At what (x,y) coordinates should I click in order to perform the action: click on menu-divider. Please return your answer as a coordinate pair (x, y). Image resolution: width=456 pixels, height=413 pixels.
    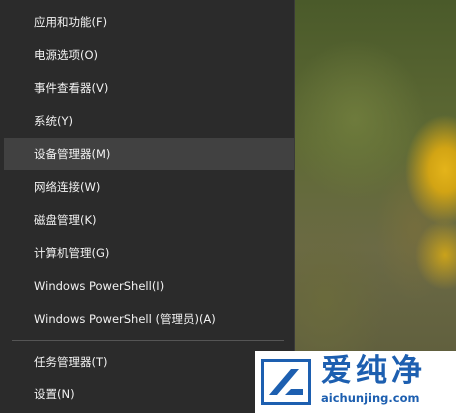
    Looking at the image, I should click on (148, 340).